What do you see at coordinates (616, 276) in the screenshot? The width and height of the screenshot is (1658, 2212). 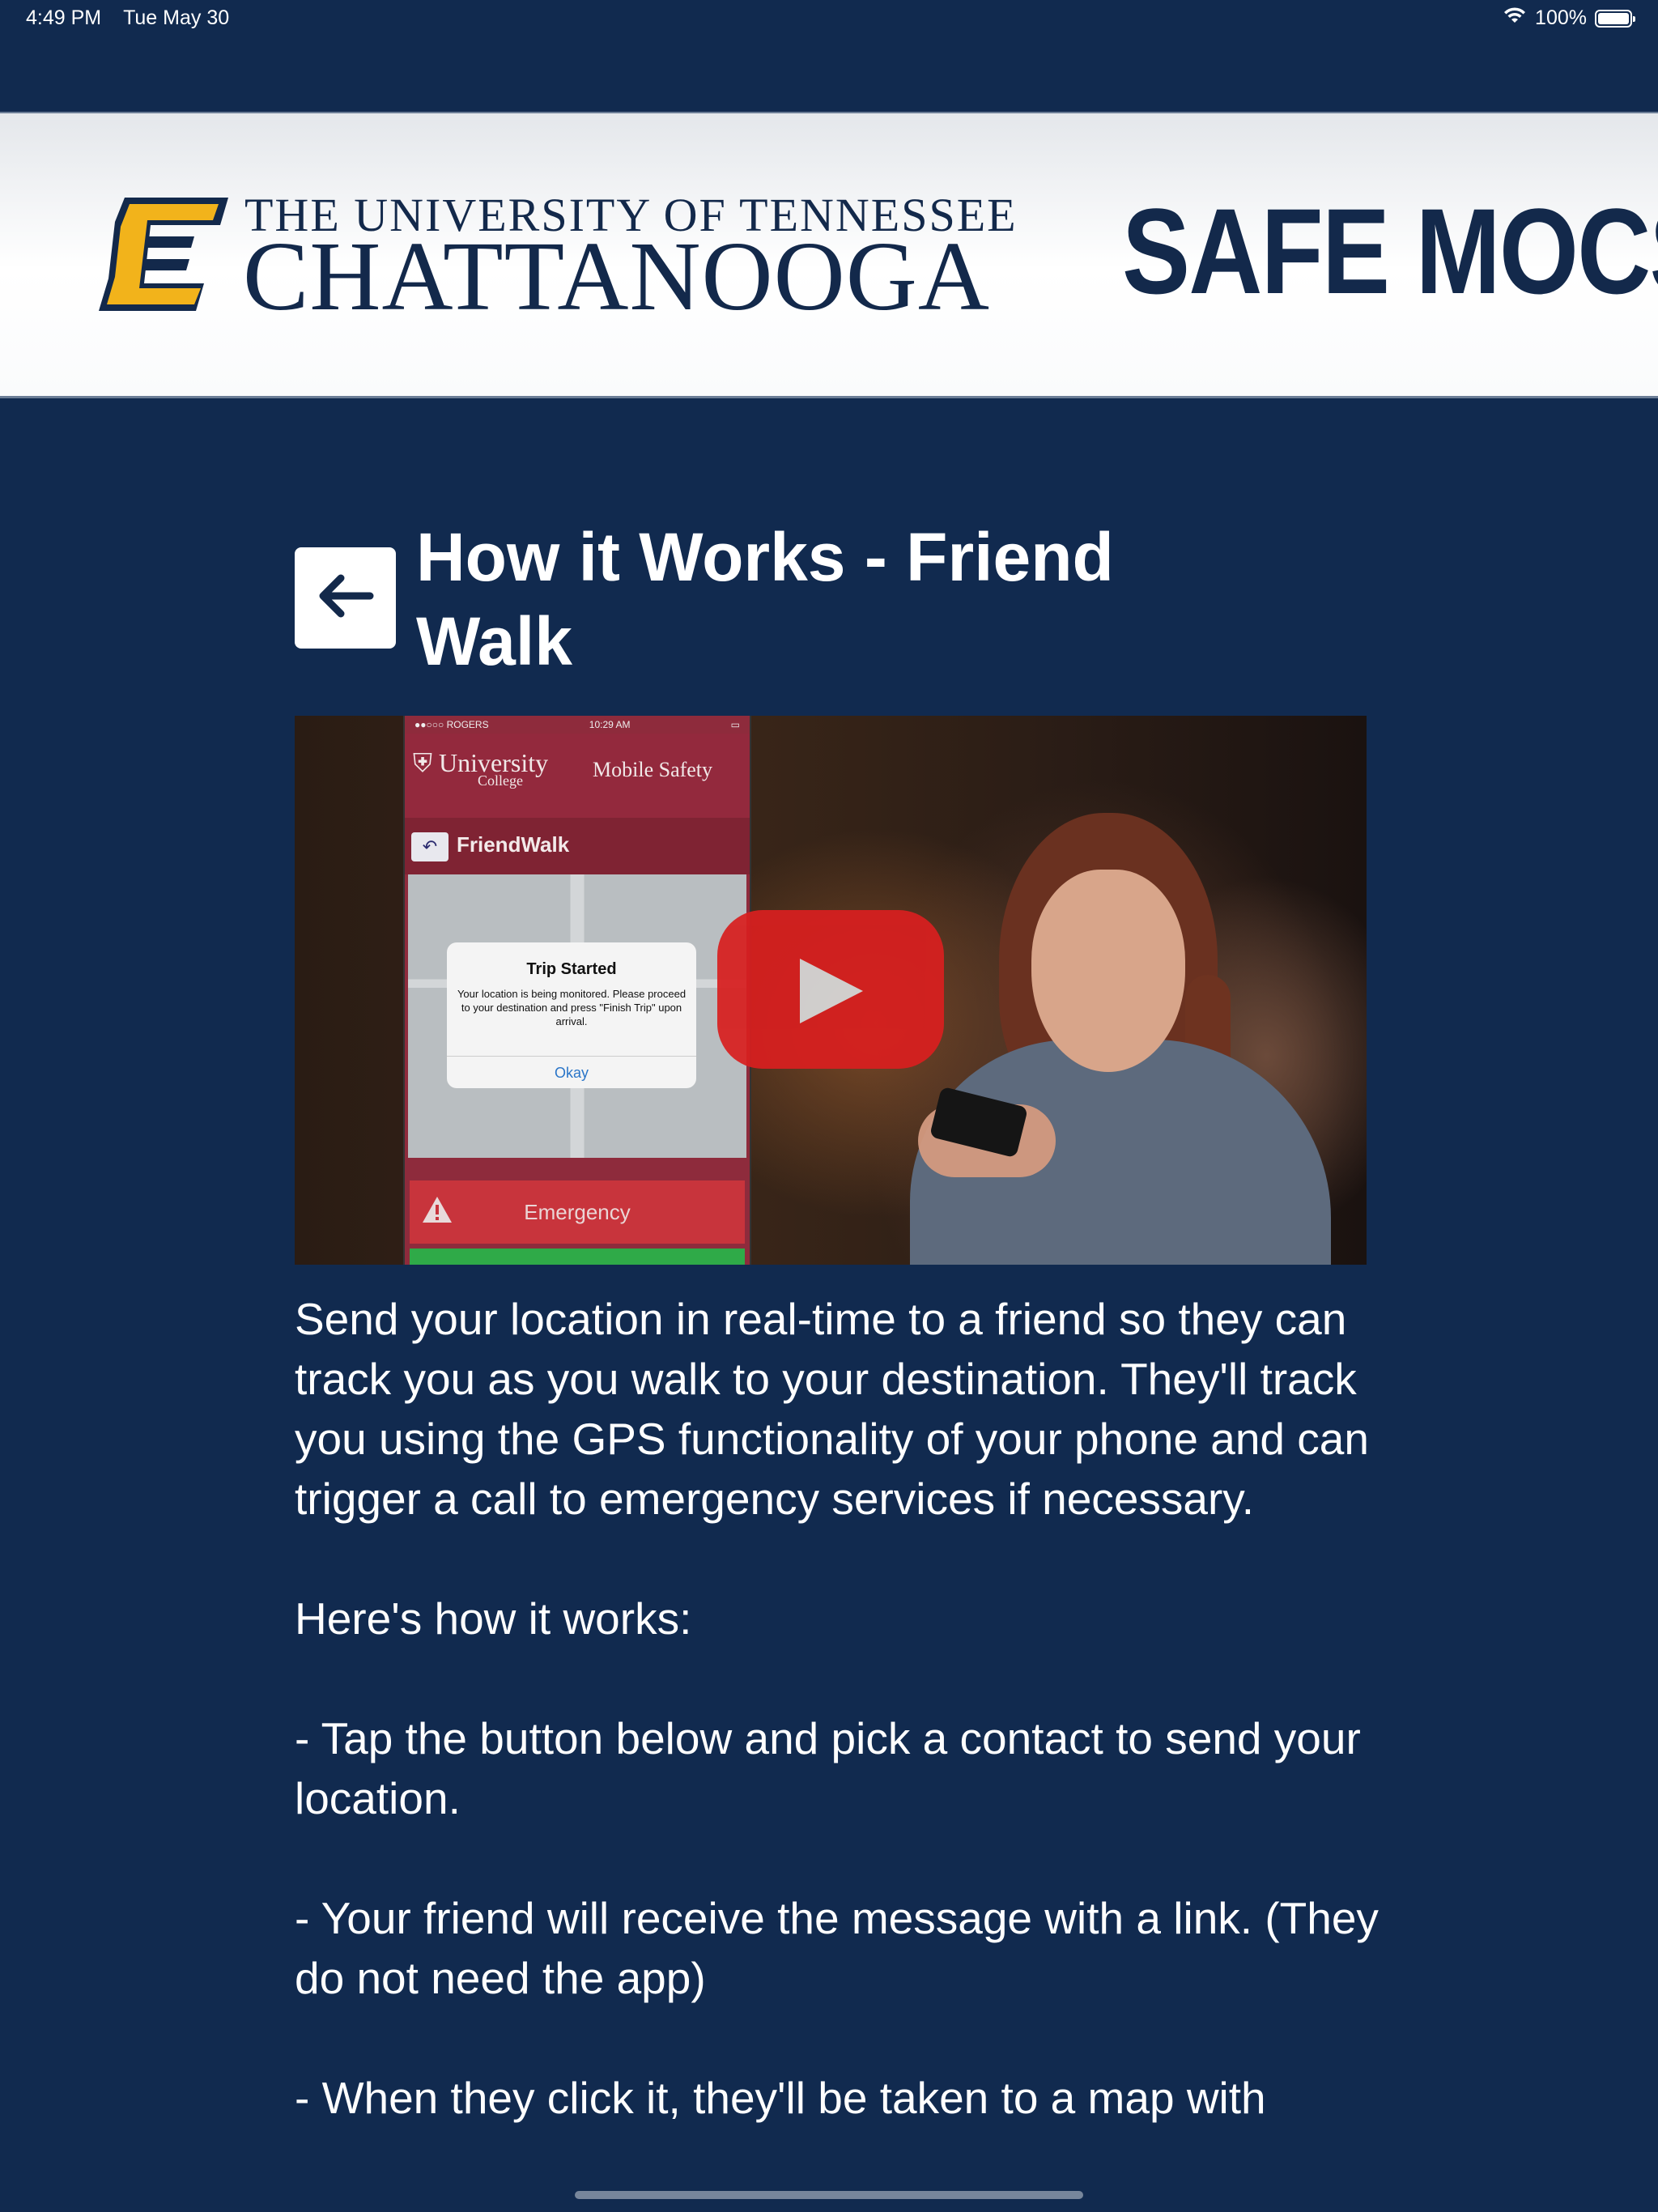 I see `university-name-line2: CHATTANOOGA` at bounding box center [616, 276].